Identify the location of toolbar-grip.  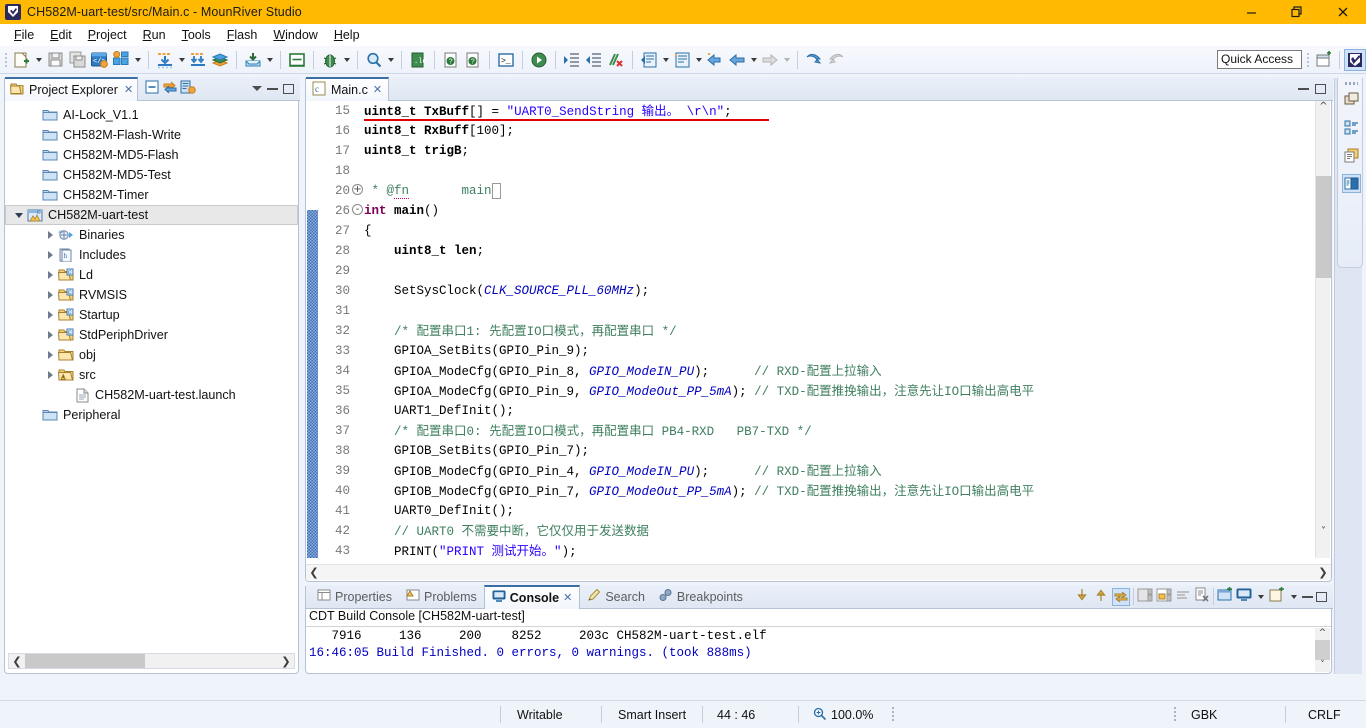
(6, 60).